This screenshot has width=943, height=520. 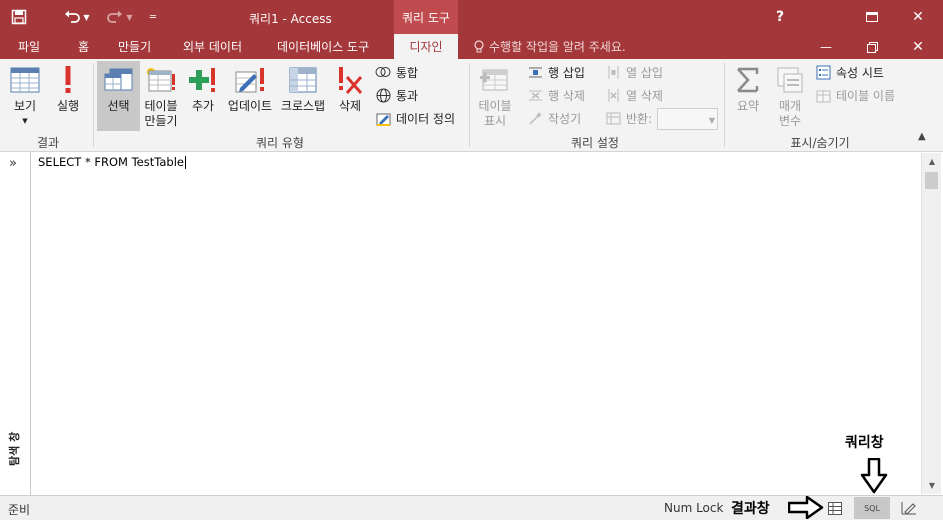 I want to click on tab-home: 홈, so click(x=83, y=46).